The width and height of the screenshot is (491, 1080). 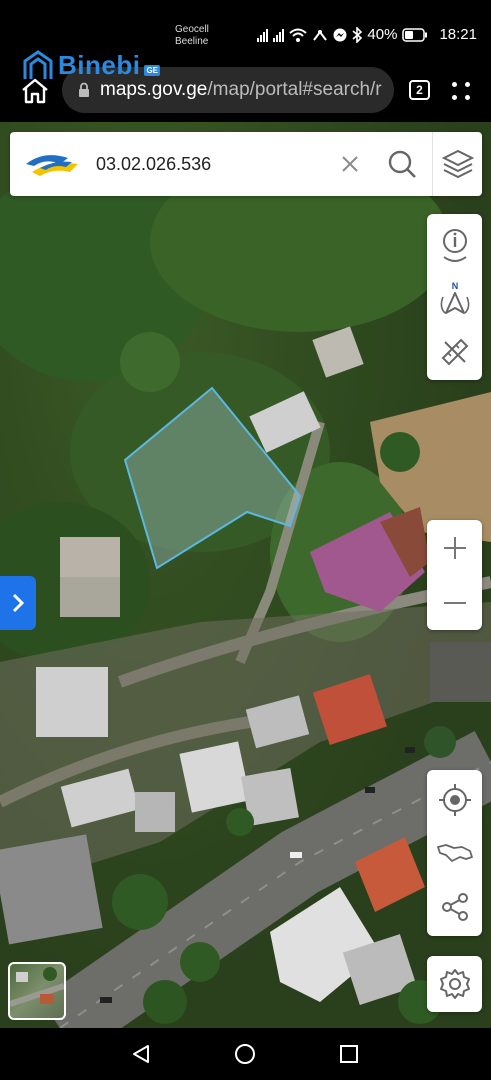 I want to click on zoom-out-button, so click(x=454, y=602).